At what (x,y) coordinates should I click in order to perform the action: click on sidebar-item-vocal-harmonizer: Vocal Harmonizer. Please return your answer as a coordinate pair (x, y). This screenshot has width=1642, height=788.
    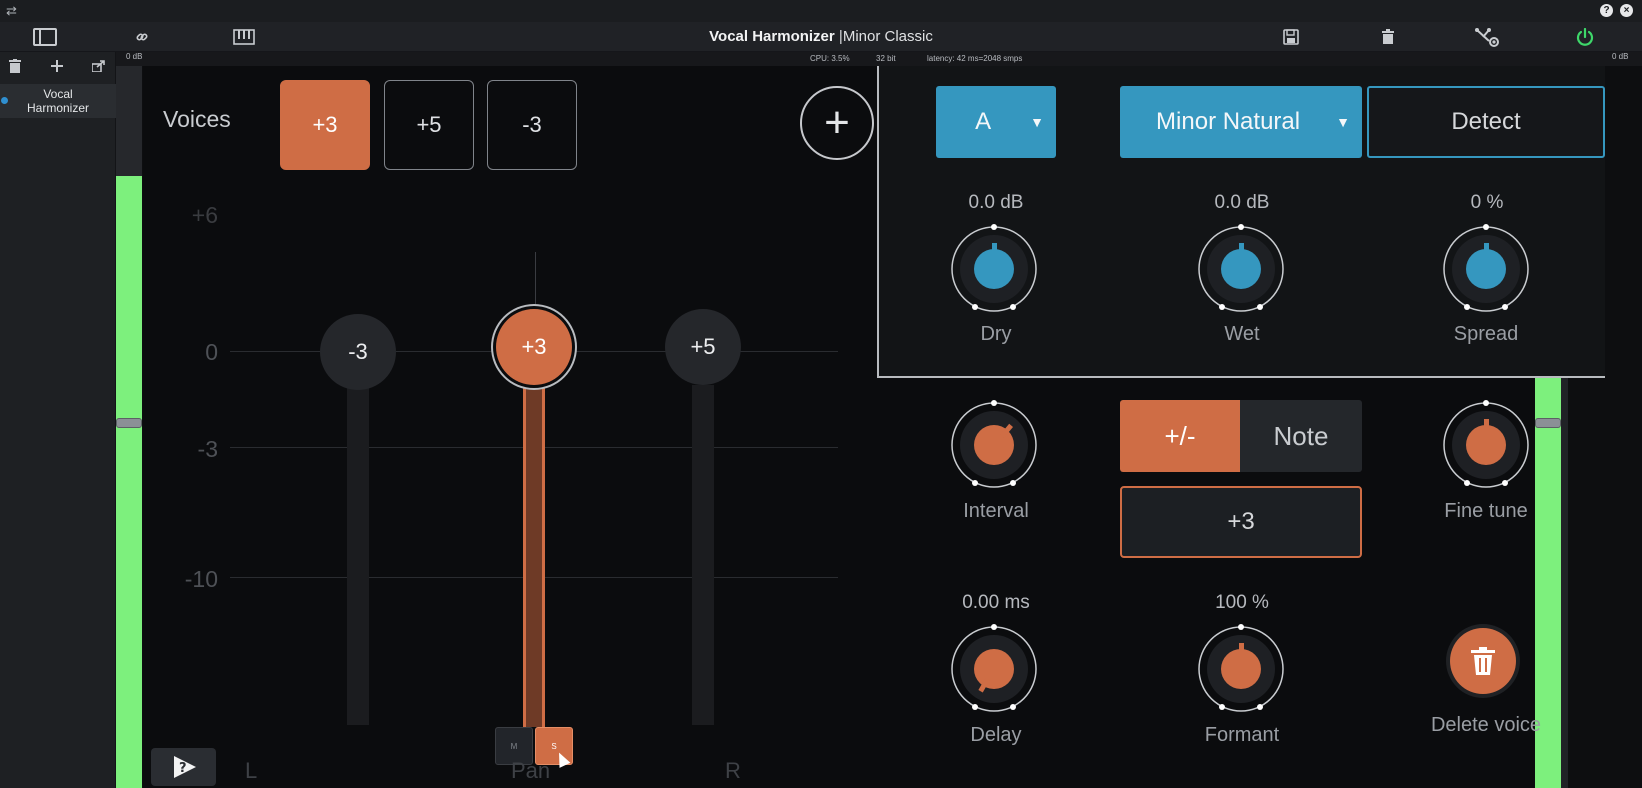
    Looking at the image, I should click on (58, 101).